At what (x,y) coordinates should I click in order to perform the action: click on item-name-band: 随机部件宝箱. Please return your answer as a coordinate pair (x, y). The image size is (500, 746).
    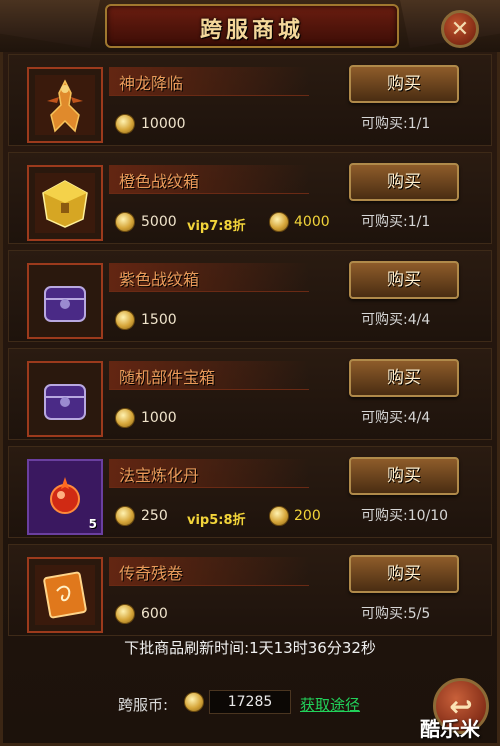
    Looking at the image, I should click on (209, 375).